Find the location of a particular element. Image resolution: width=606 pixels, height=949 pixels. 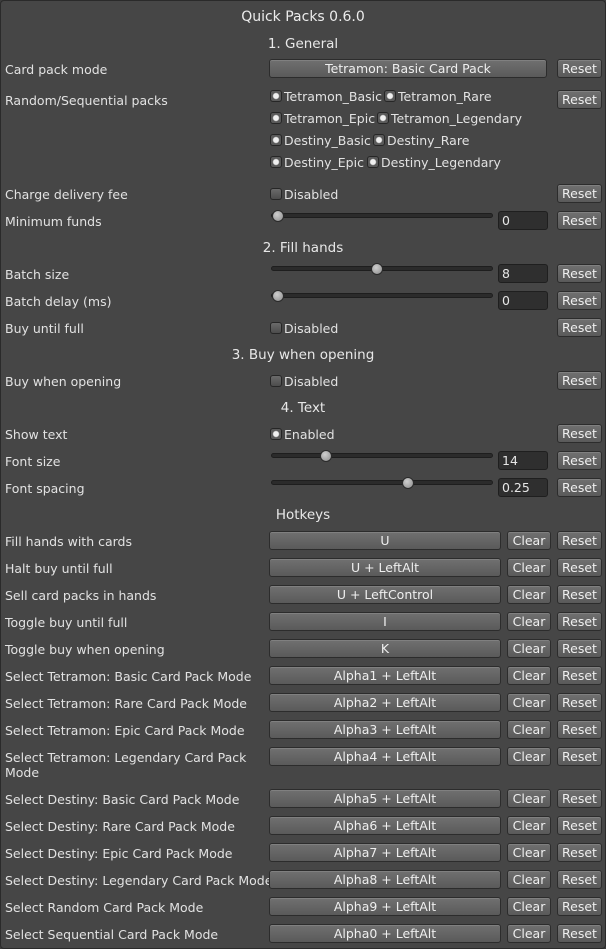

batch-size-label: Batch size is located at coordinates (37, 274).